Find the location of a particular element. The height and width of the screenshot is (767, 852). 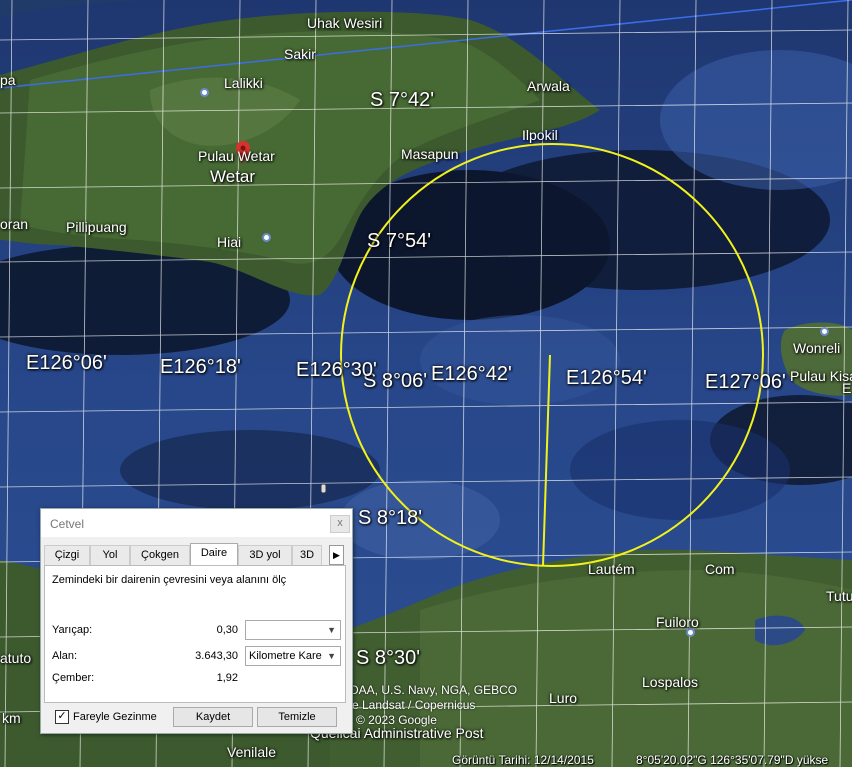

place-label-pulau-wetar: Pulau Wetar is located at coordinates (236, 156).